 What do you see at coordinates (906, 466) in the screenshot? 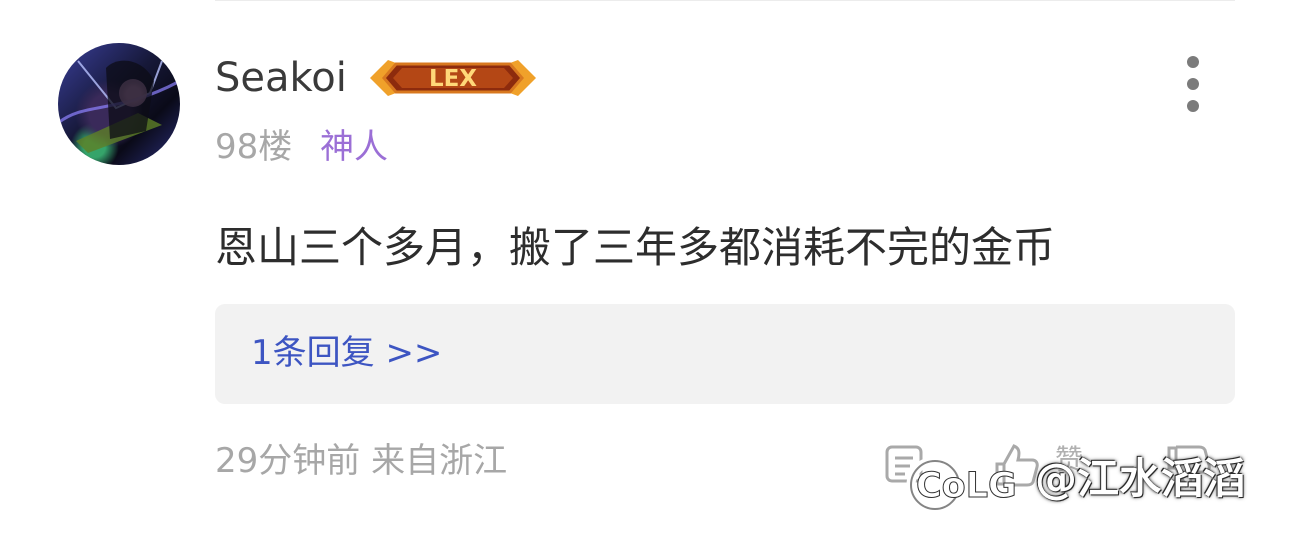
I see `comment-icon` at bounding box center [906, 466].